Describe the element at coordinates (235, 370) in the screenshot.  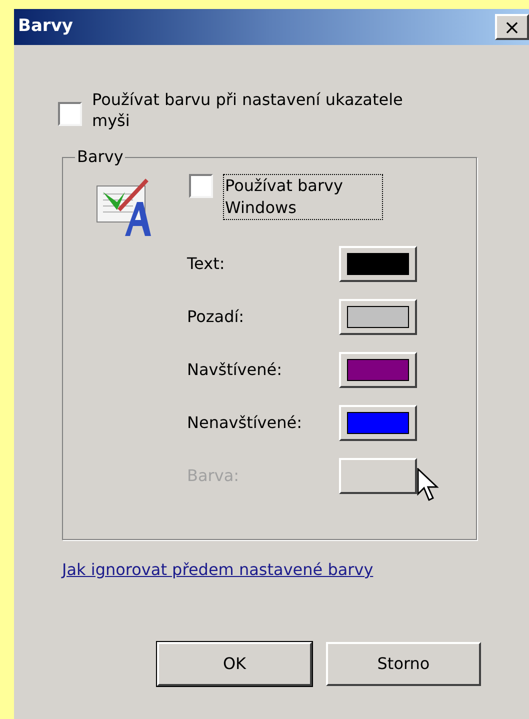
I see `color-label: Navštívené:` at that location.